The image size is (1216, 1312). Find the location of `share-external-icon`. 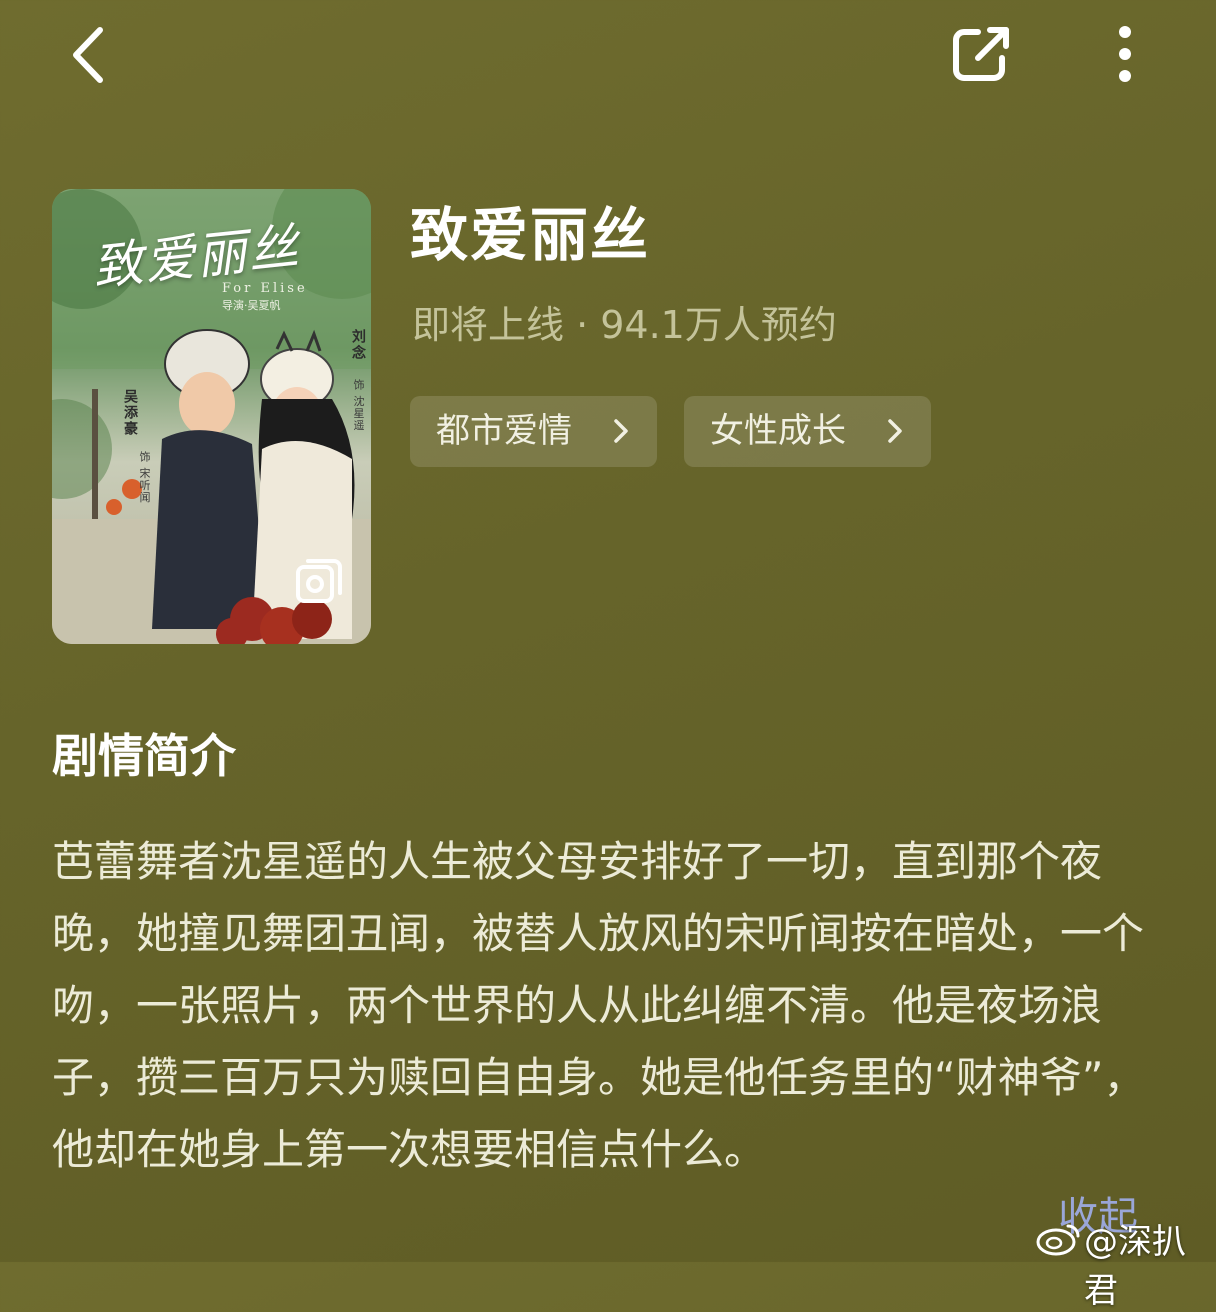

share-external-icon is located at coordinates (983, 55).